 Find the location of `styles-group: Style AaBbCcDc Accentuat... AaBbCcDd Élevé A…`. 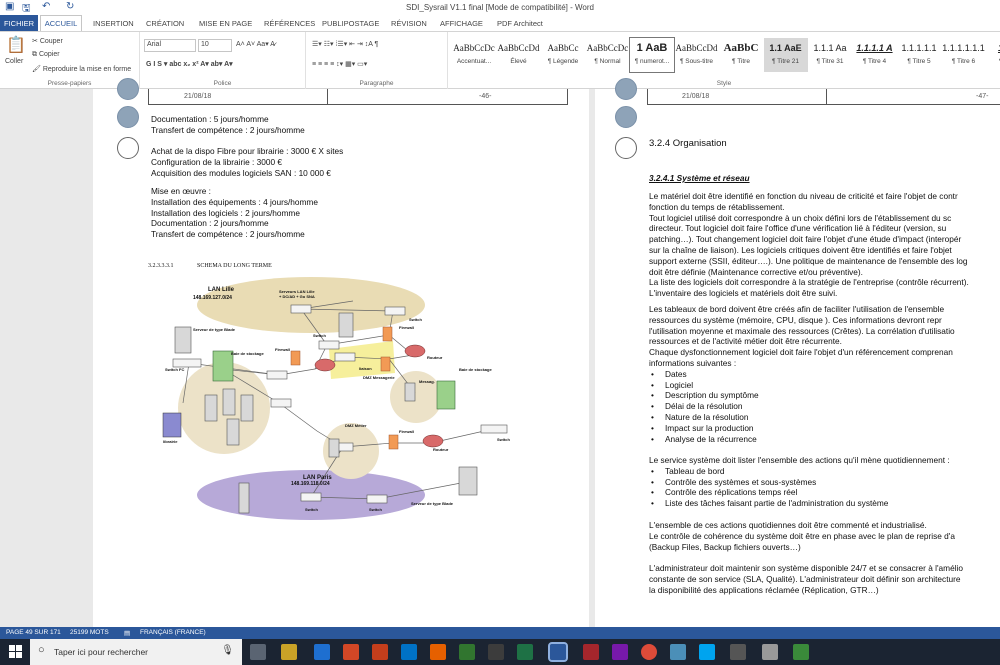

styles-group: Style AaBbCcDc Accentuat... AaBbCcDd Élevé A… is located at coordinates (724, 60).